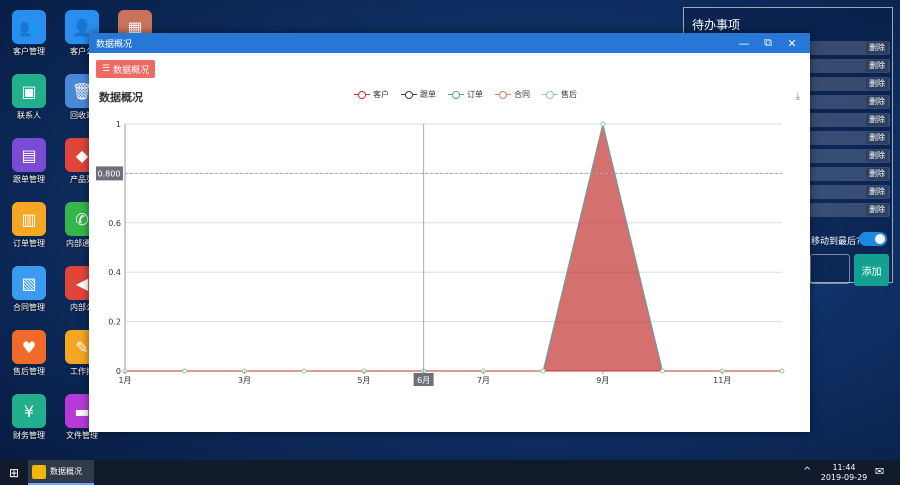  Describe the element at coordinates (363, 380) in the screenshot. I see `x-tick-label: 5月` at that location.